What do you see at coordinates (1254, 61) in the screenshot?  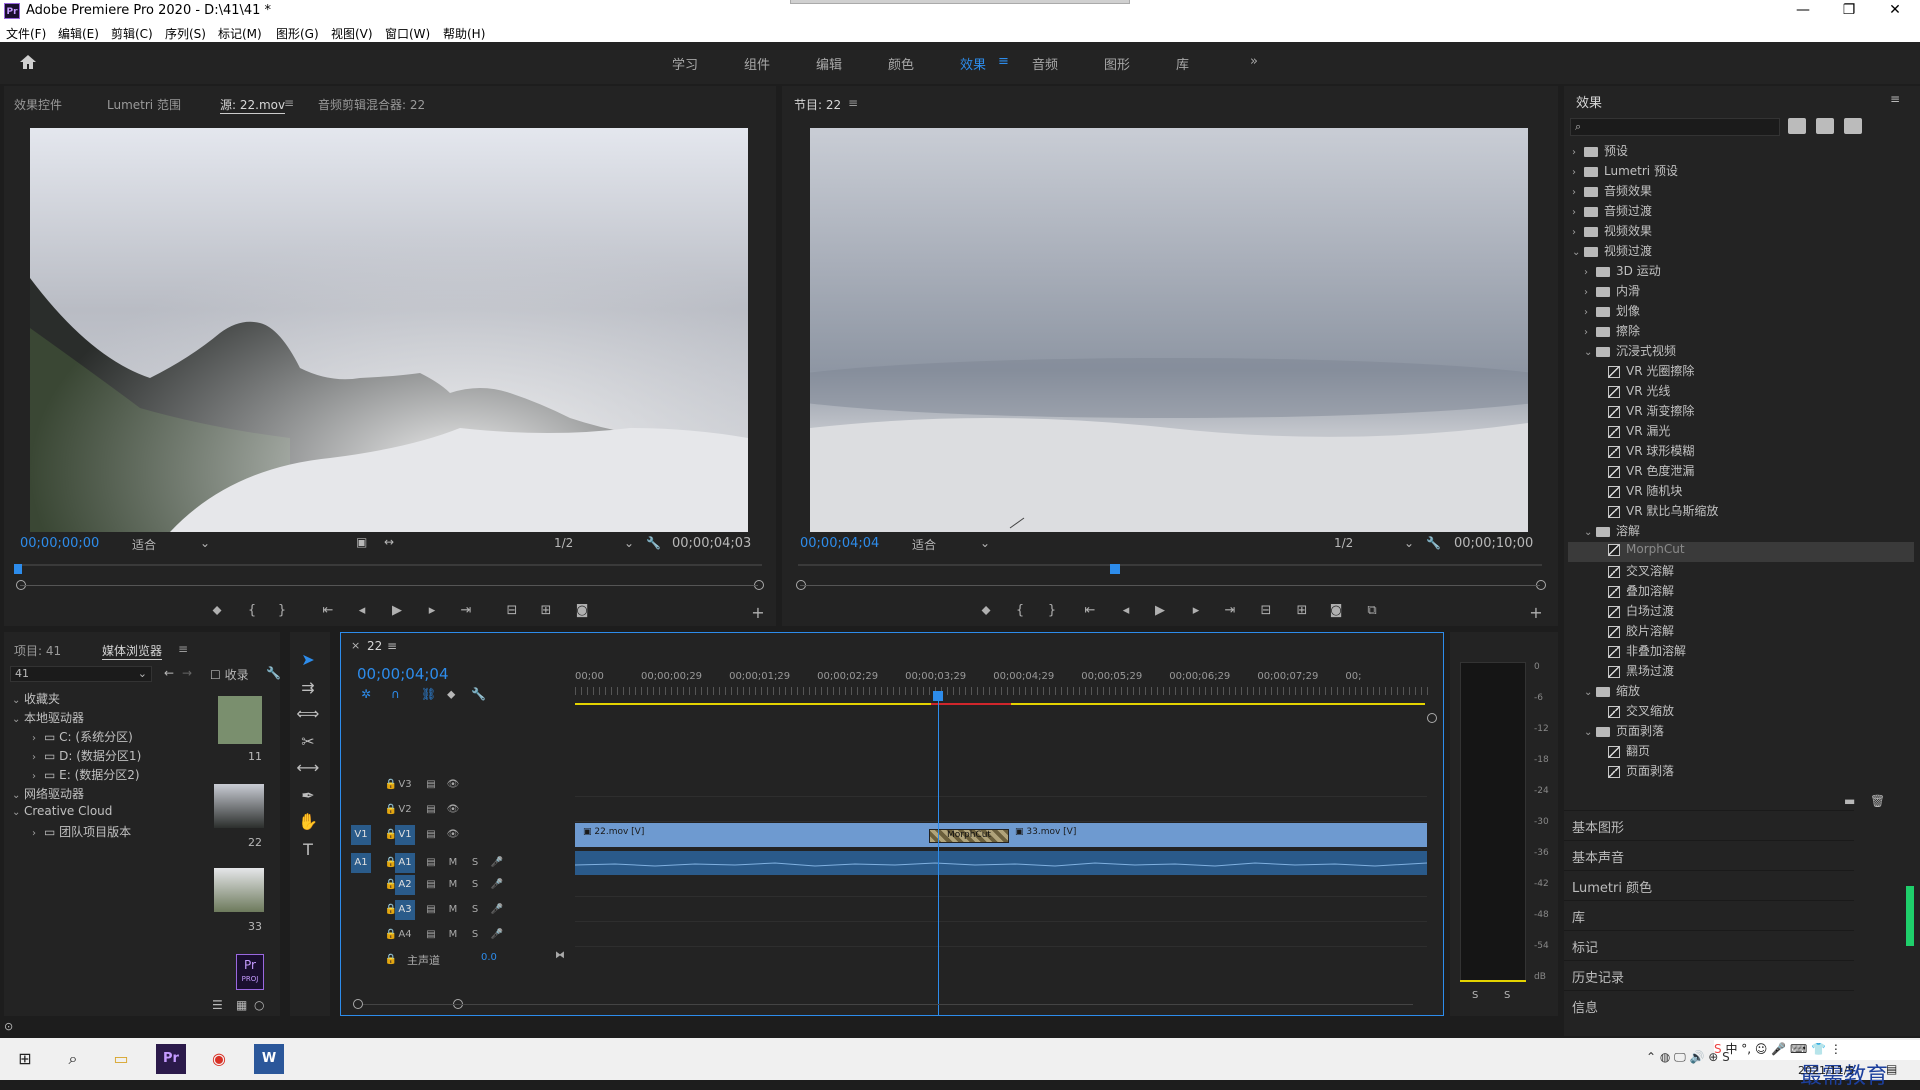 I see `more-workspaces-icon: »` at bounding box center [1254, 61].